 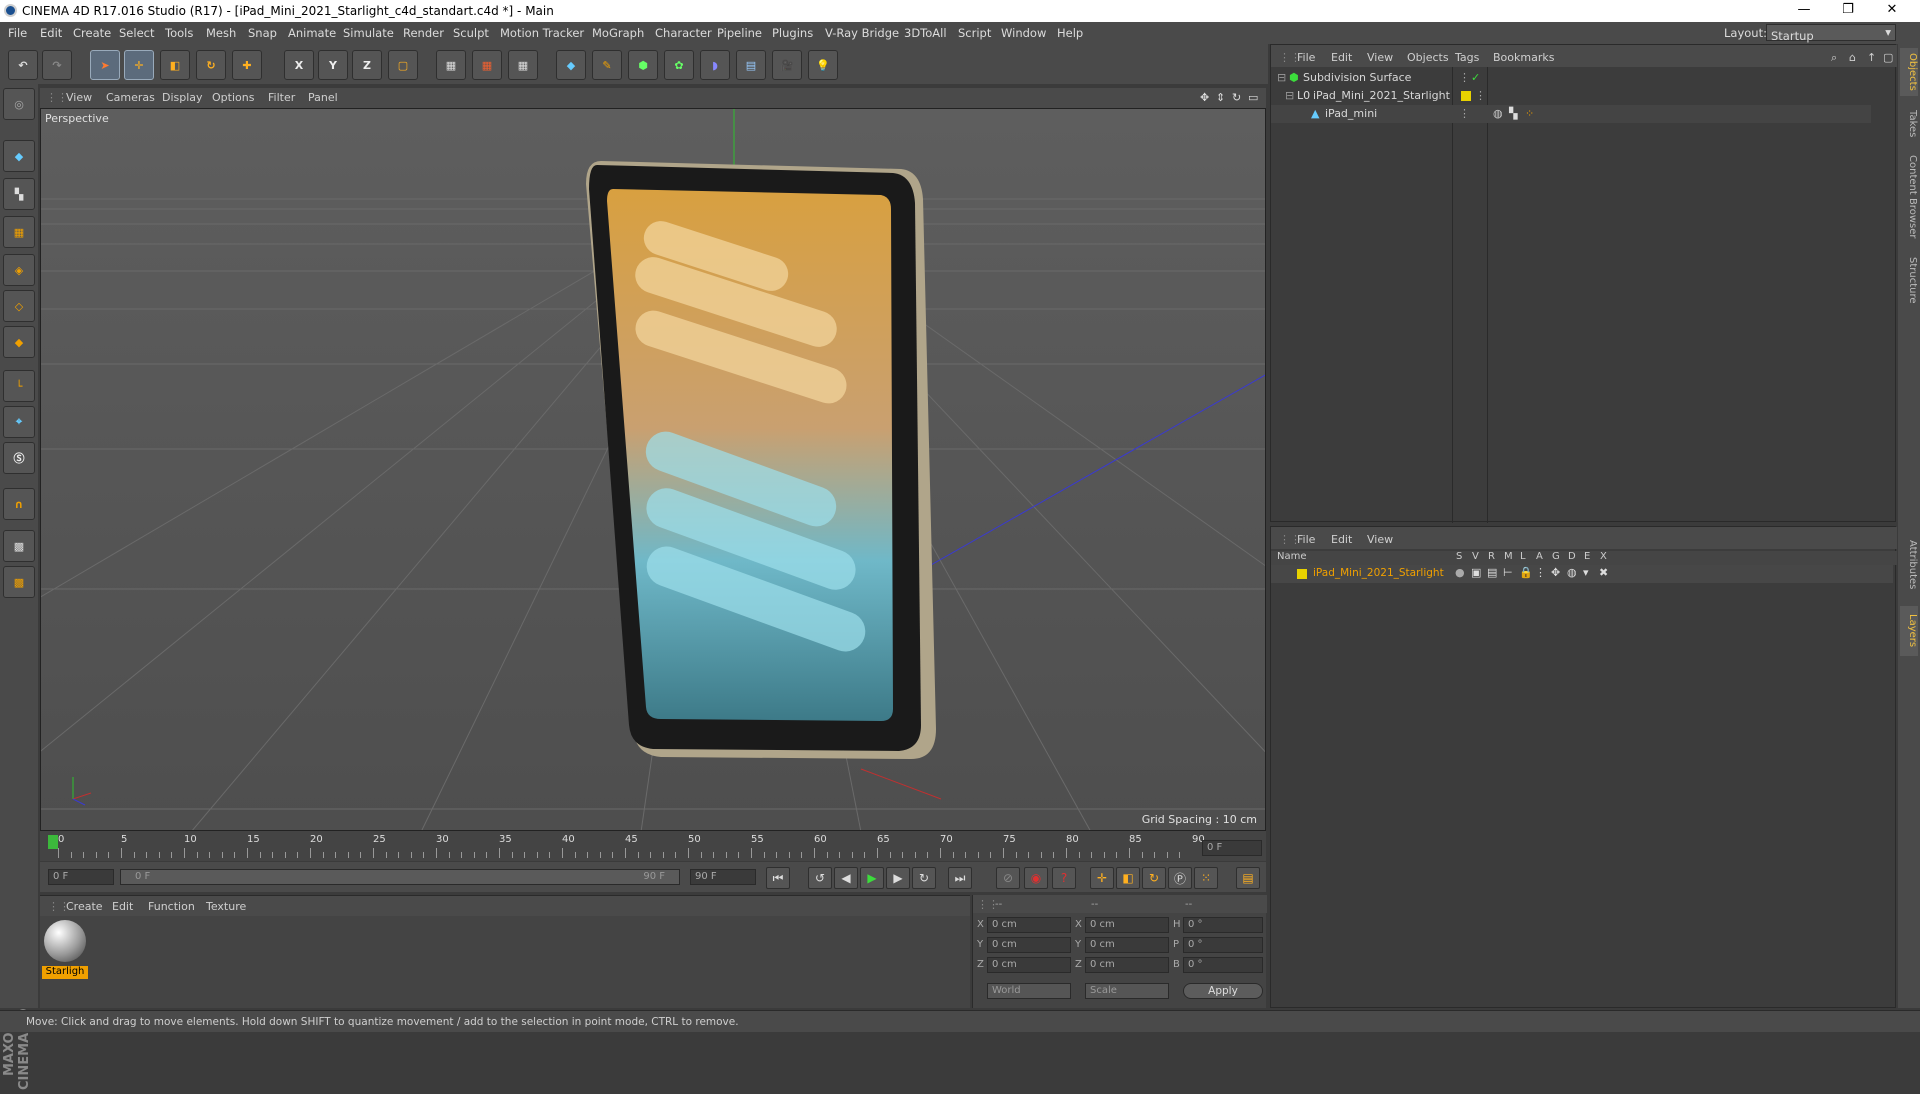 I want to click on light-button: 💡, so click(x=823, y=65).